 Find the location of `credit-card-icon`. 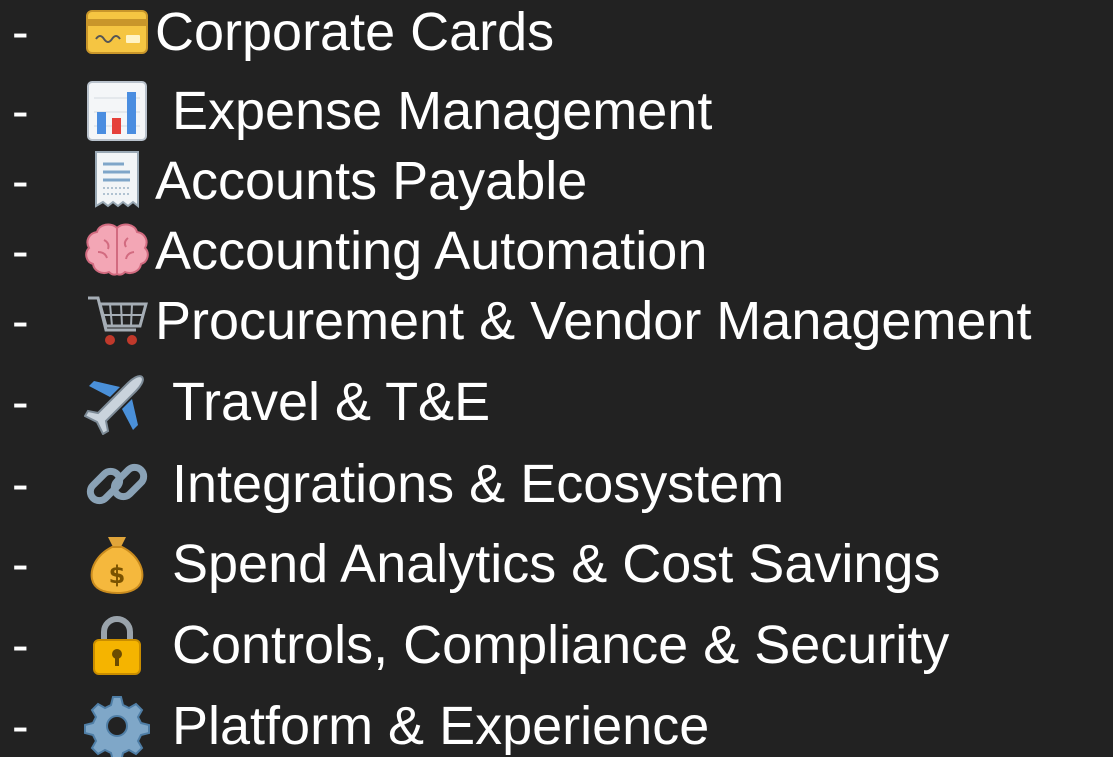

credit-card-icon is located at coordinates (117, 32).